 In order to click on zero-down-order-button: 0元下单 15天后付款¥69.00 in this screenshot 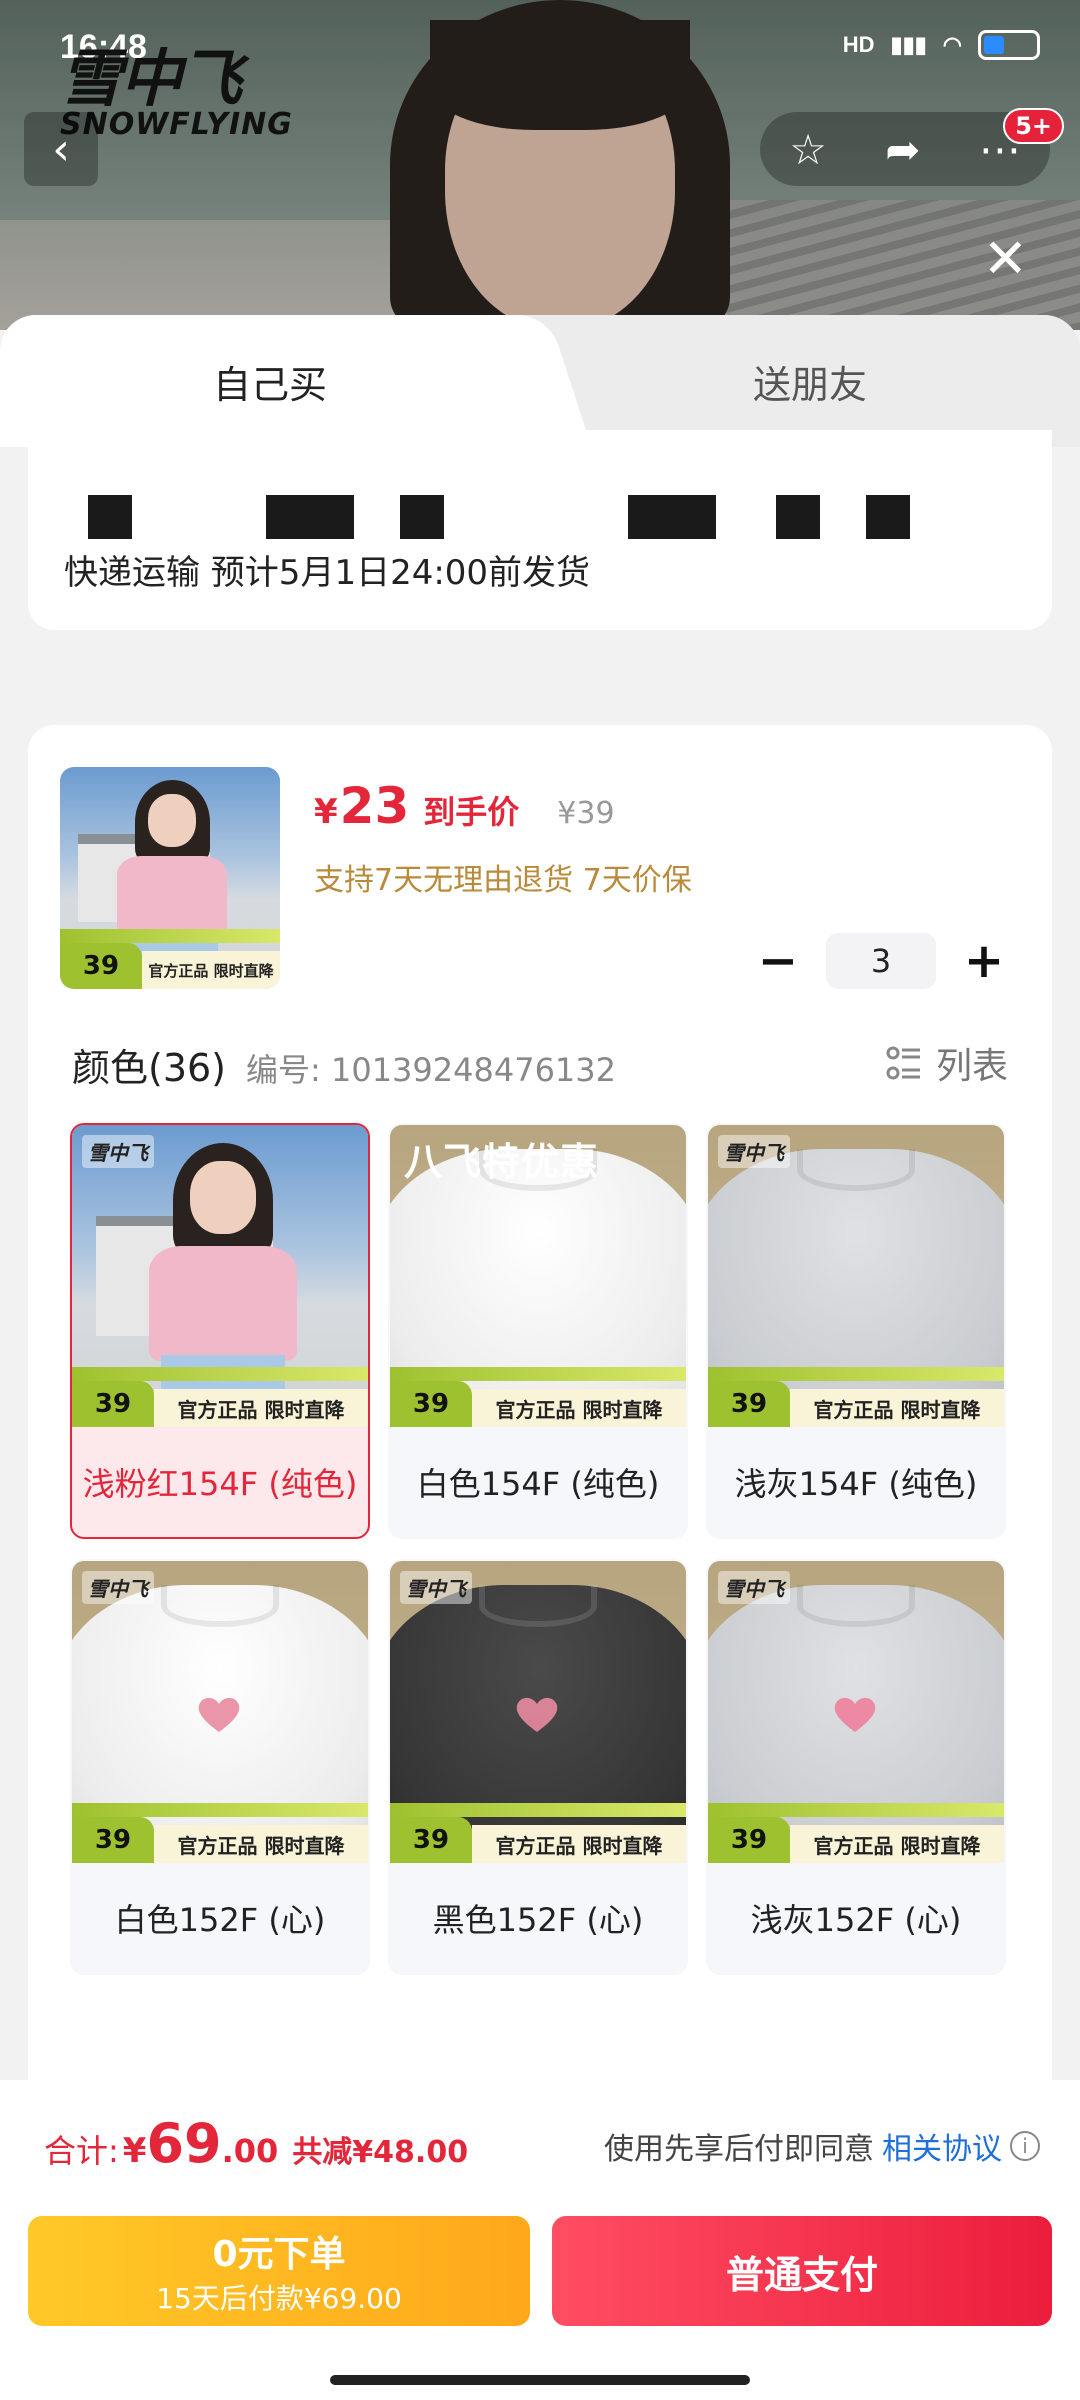, I will do `click(279, 2271)`.